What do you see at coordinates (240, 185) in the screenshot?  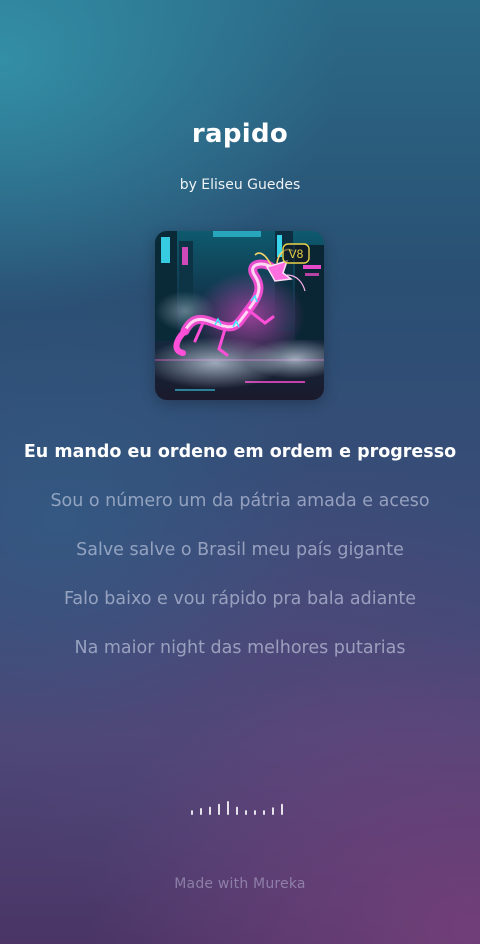 I see `artist-credit: by Eliseu Guedes` at bounding box center [240, 185].